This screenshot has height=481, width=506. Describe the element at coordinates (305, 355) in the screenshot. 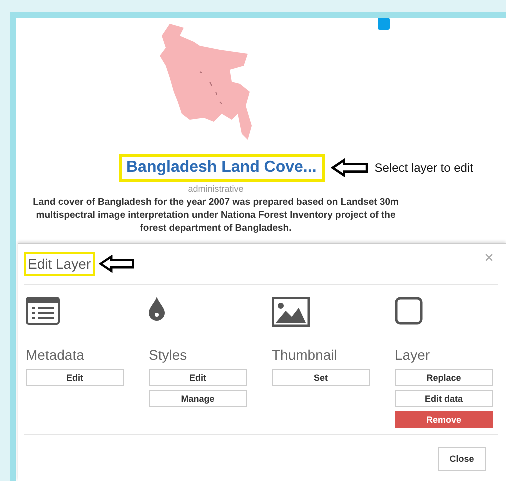

I see `section-label: Thumbnail` at that location.